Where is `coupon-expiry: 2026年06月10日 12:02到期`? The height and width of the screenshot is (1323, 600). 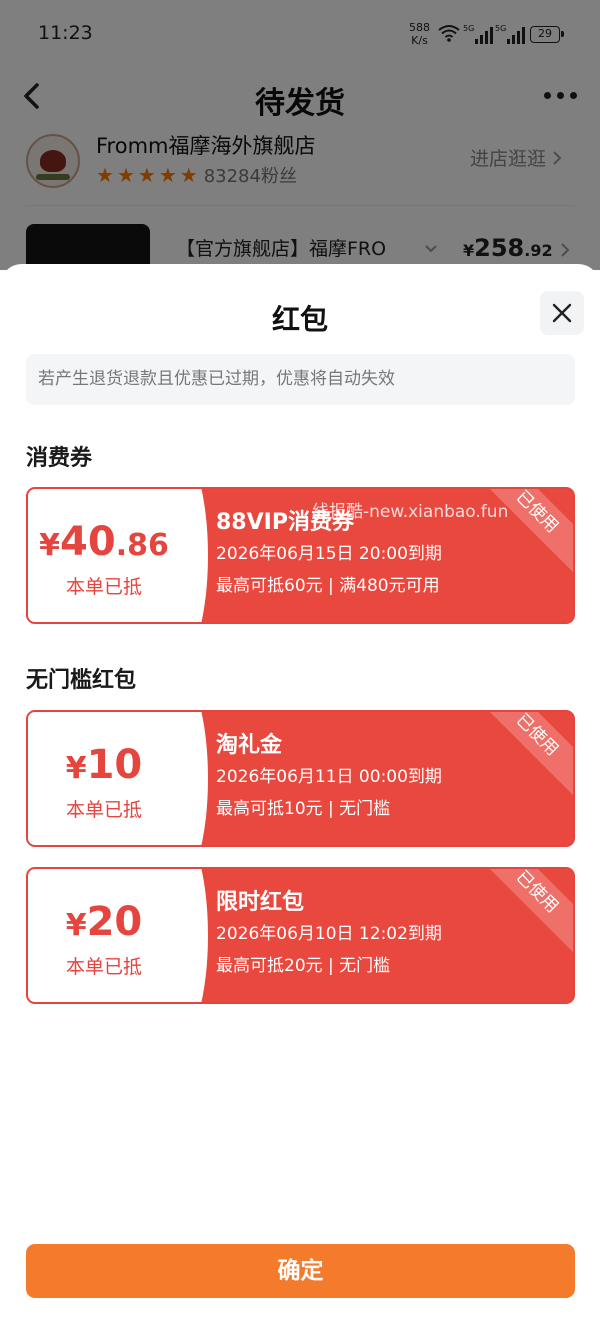
coupon-expiry: 2026年06月10日 12:02到期 is located at coordinates (329, 934).